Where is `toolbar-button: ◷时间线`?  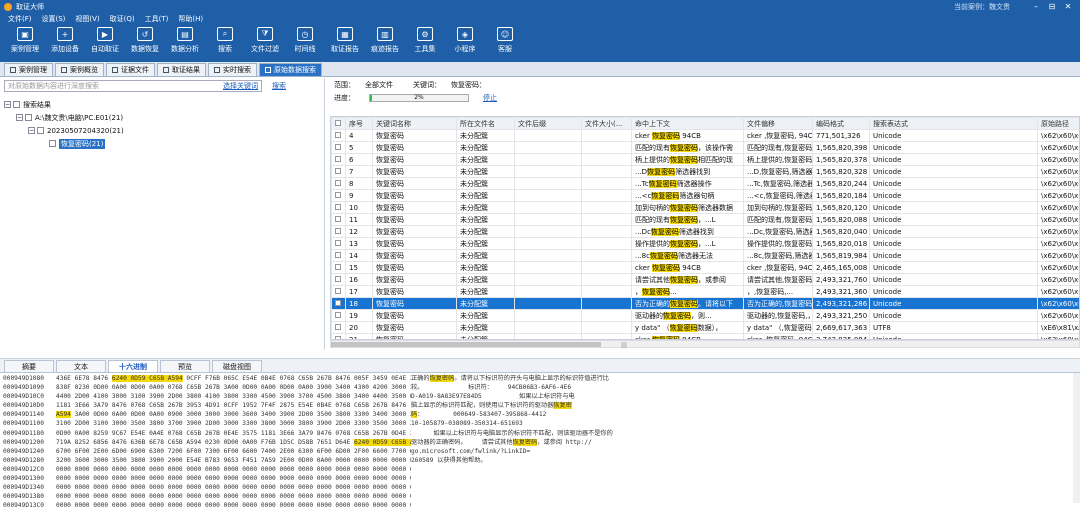 toolbar-button: ◷时间线 is located at coordinates (305, 40).